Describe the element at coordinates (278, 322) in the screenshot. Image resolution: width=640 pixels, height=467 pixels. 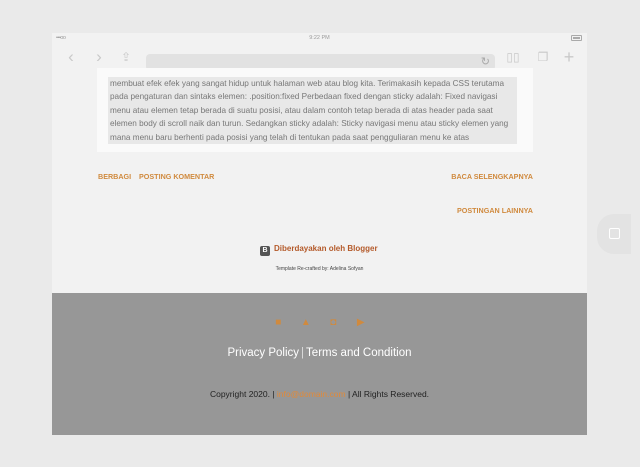
I see `facebook-icon: ■` at that location.